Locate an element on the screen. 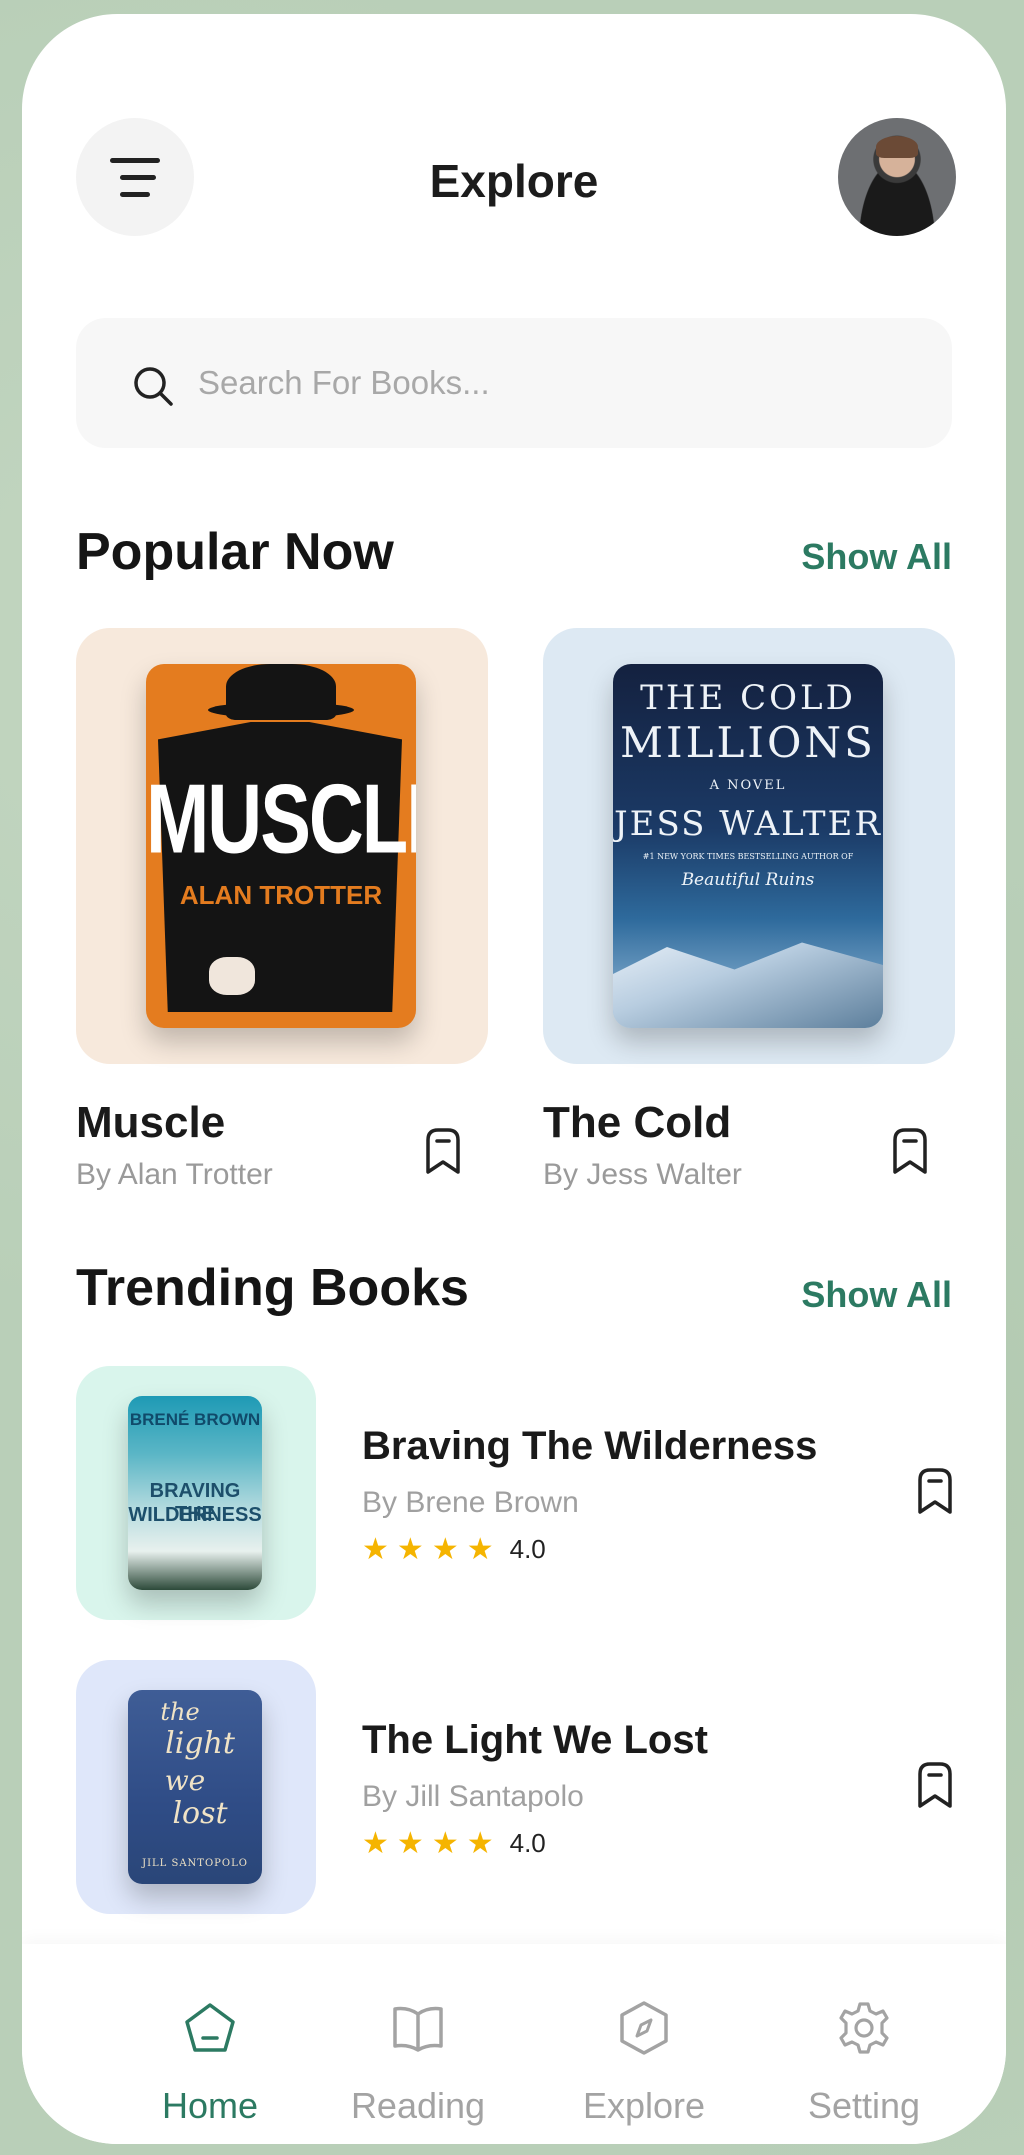  cover-art-fist is located at coordinates (232, 976).